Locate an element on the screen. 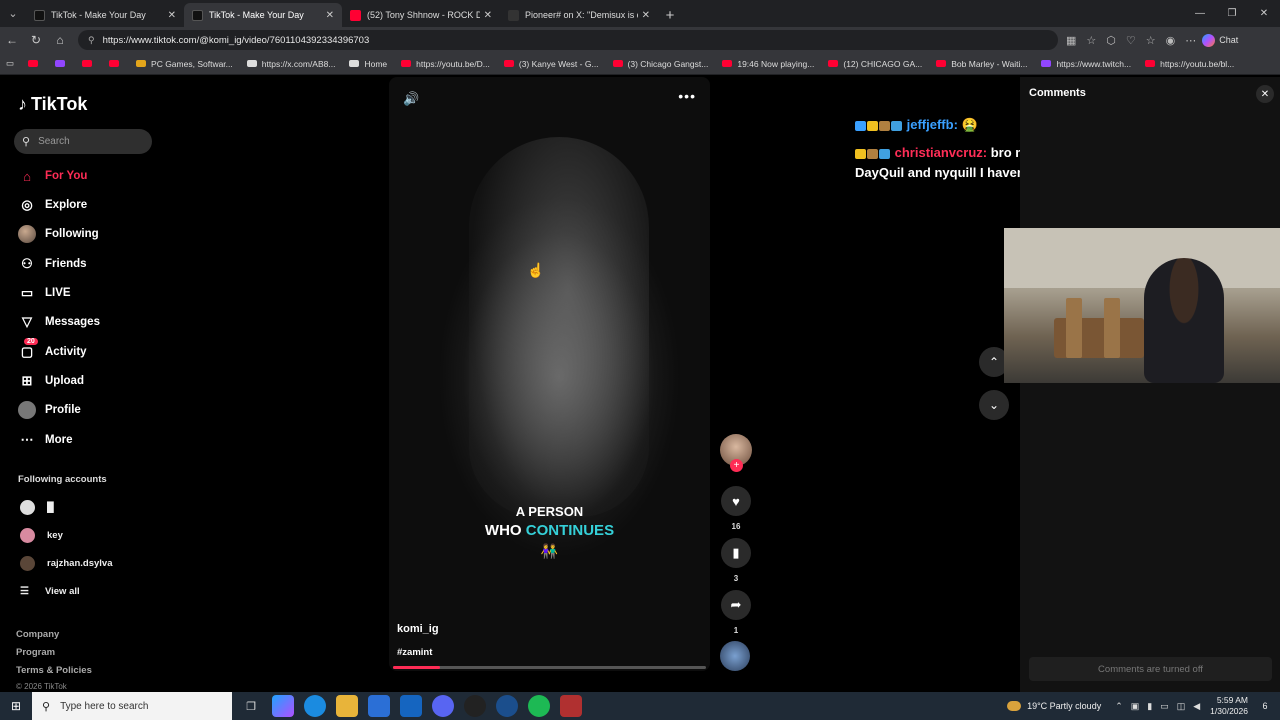  network-icon: ◫ is located at coordinates (1181, 706).